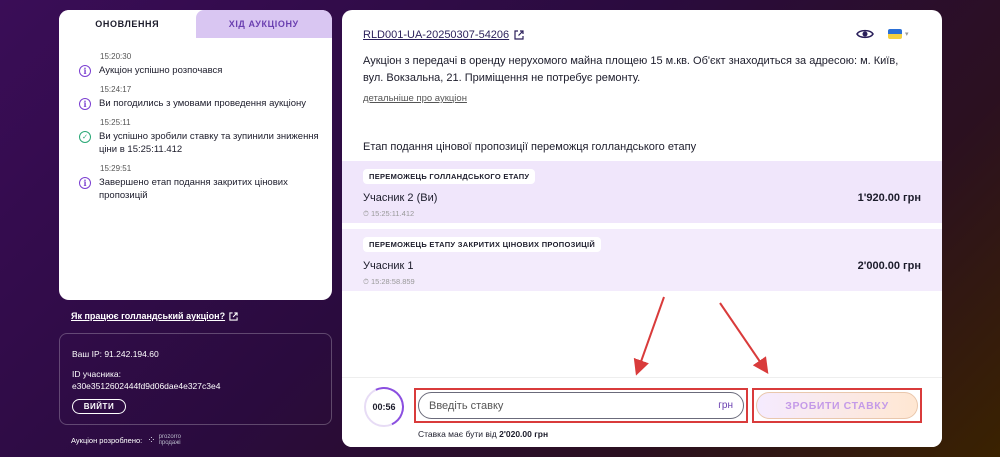 The image size is (1000, 457). I want to click on auction-id: RLD001-UA-20250307-54206, so click(436, 35).